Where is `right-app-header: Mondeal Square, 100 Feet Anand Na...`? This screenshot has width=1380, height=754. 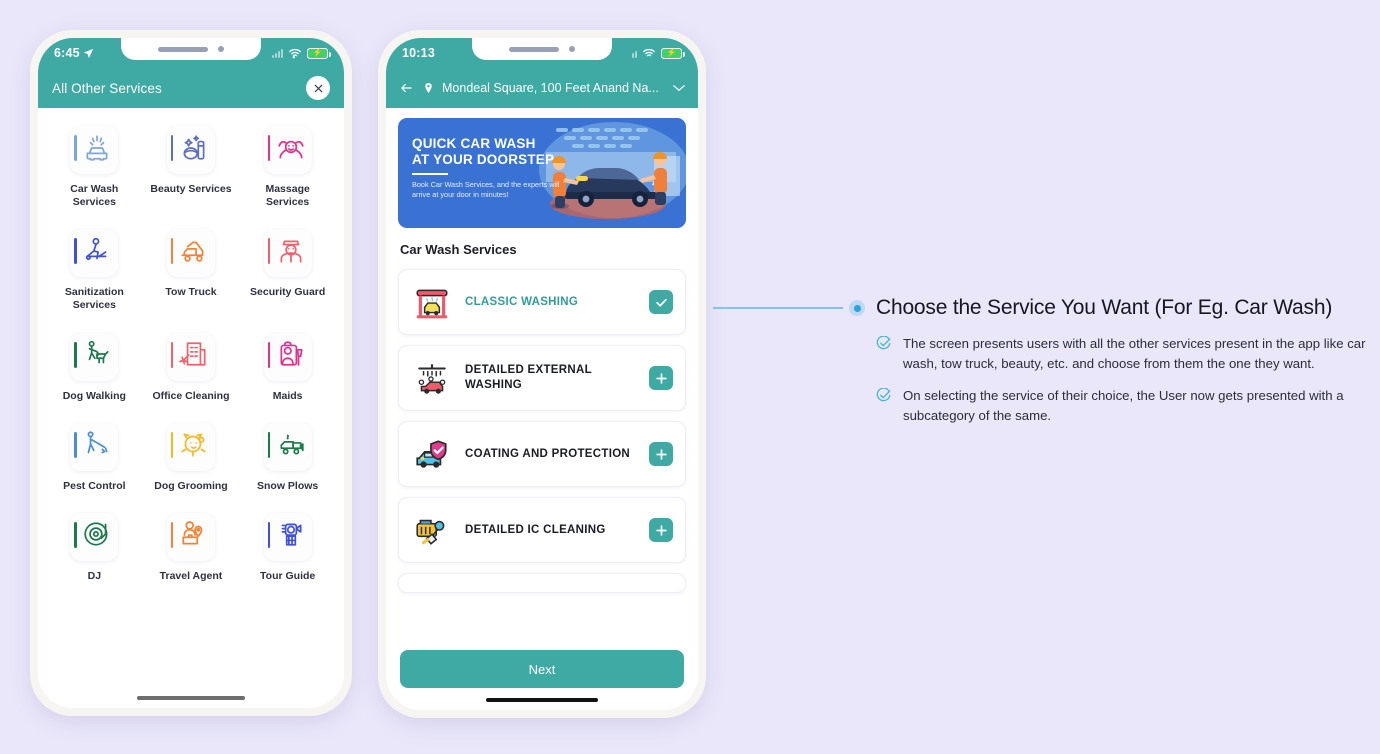 right-app-header: Mondeal Square, 100 Feet Anand Na... is located at coordinates (542, 88).